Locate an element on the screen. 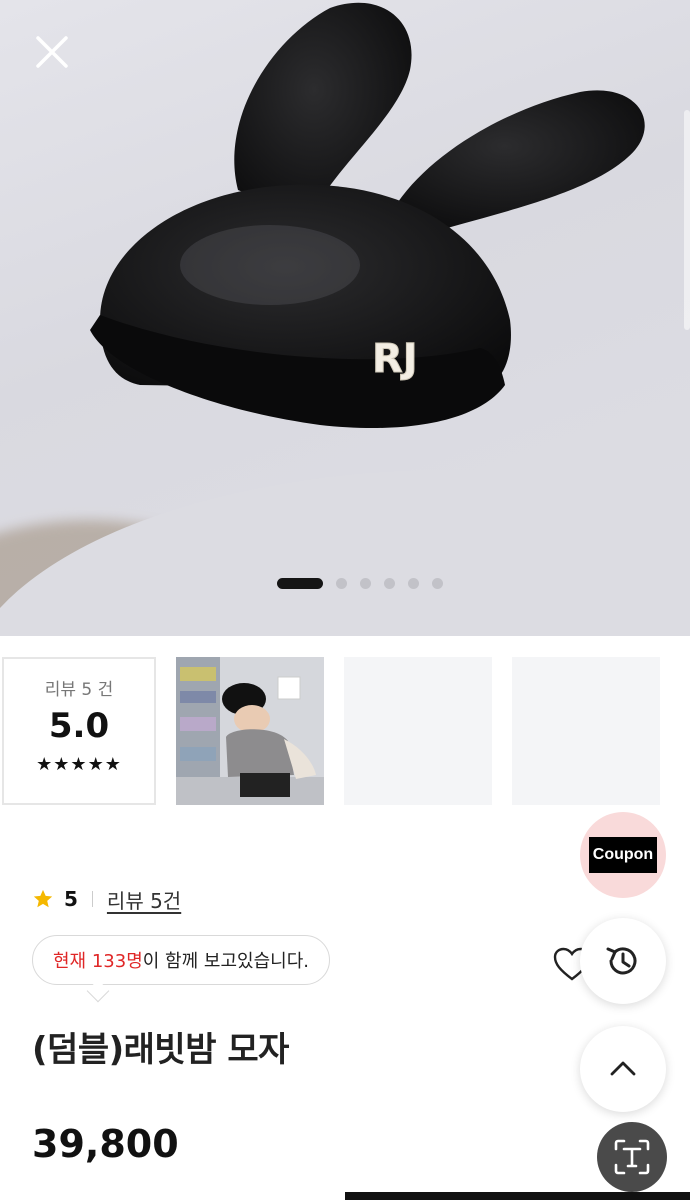 The height and width of the screenshot is (1200, 690). star-icon is located at coordinates (43, 898).